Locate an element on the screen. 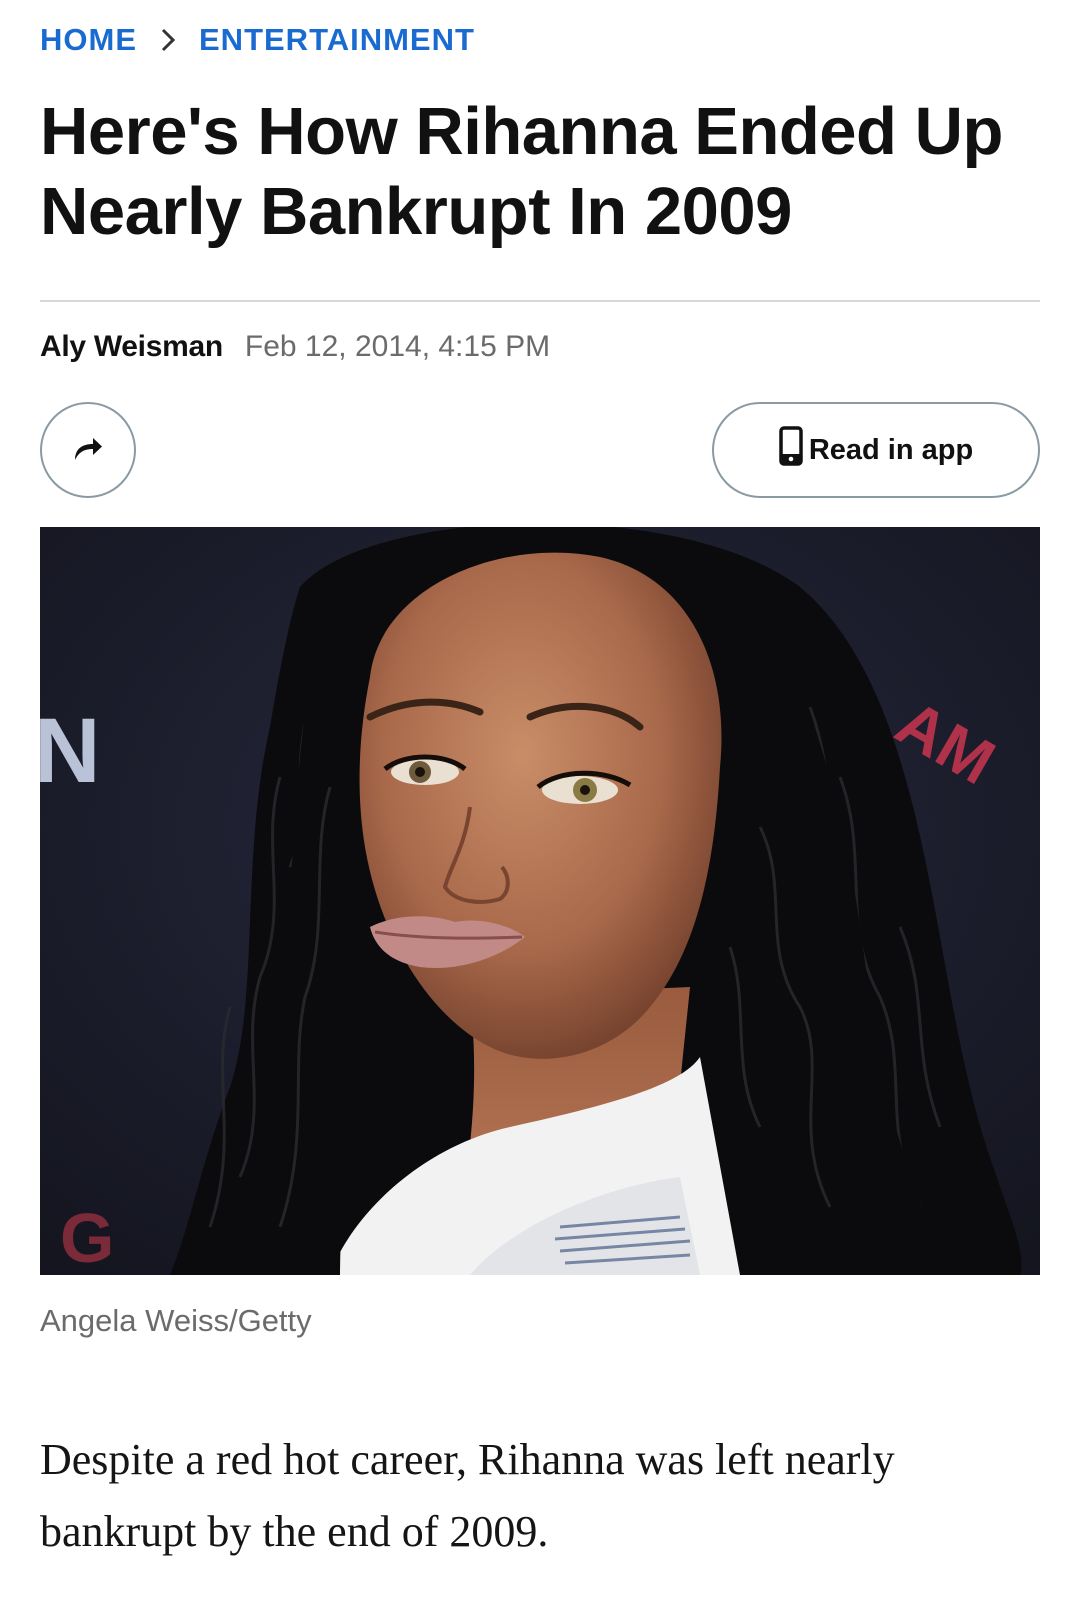  author-name: Aly Weisman is located at coordinates (131, 347).